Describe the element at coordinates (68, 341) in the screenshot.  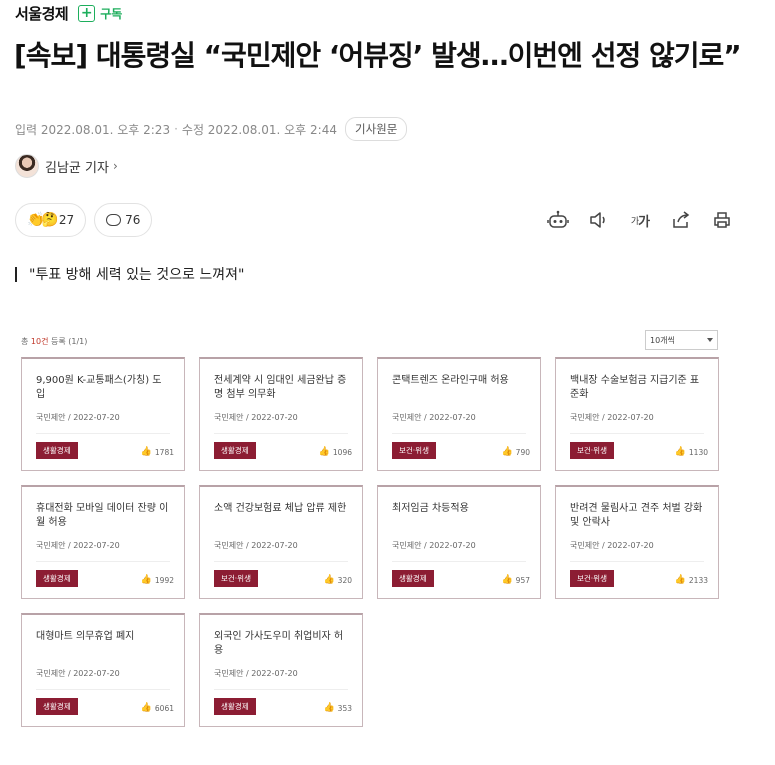
I see `summary-suffix: 등록 (1/1)` at that location.